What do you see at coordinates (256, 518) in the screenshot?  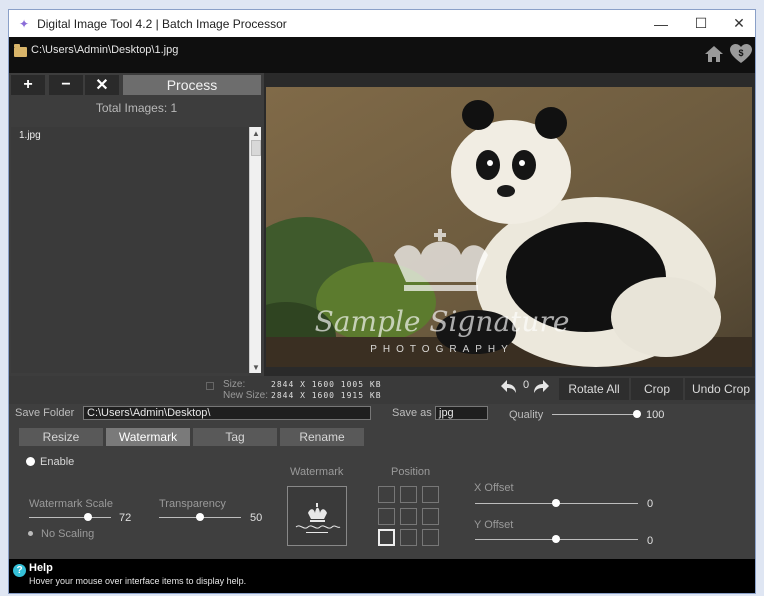 I see `transparency-value: 50` at bounding box center [256, 518].